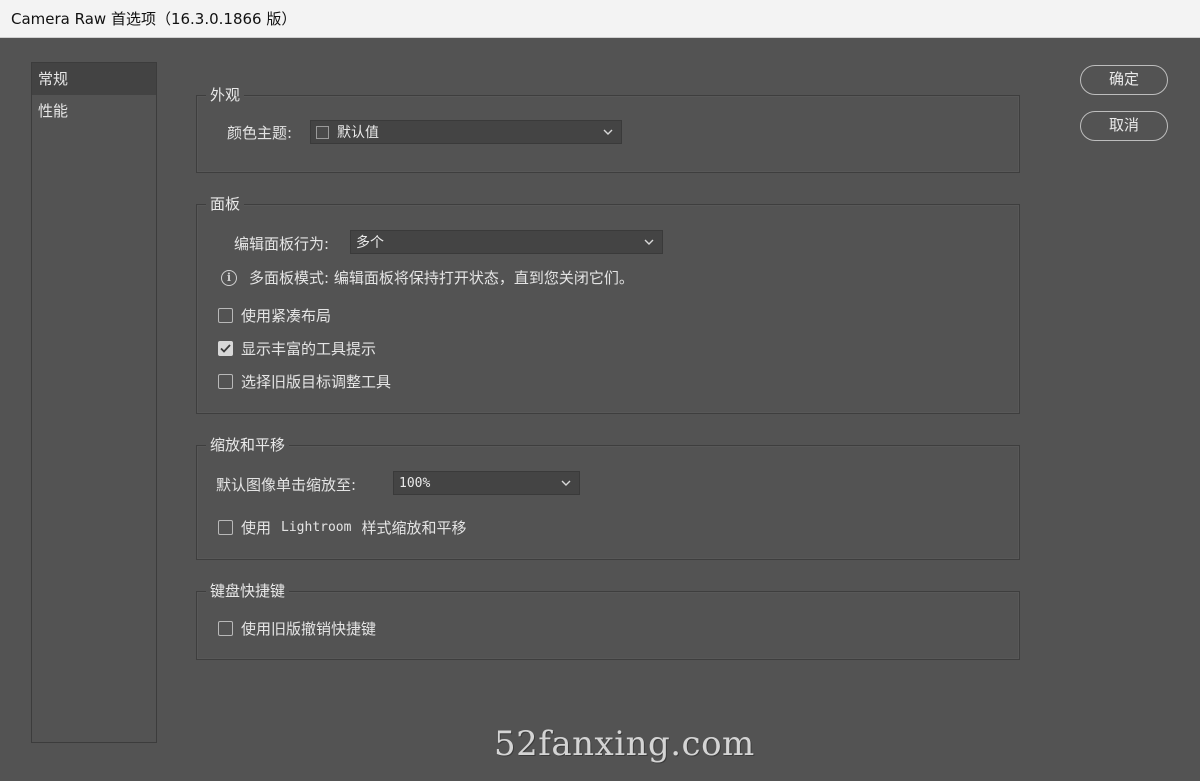 Image resolution: width=1200 pixels, height=781 pixels. What do you see at coordinates (441, 278) in the screenshot?
I see `multi-panel-info-text: 多面板模式: 编辑面板将保持打开状态，直到您关闭它们。` at bounding box center [441, 278].